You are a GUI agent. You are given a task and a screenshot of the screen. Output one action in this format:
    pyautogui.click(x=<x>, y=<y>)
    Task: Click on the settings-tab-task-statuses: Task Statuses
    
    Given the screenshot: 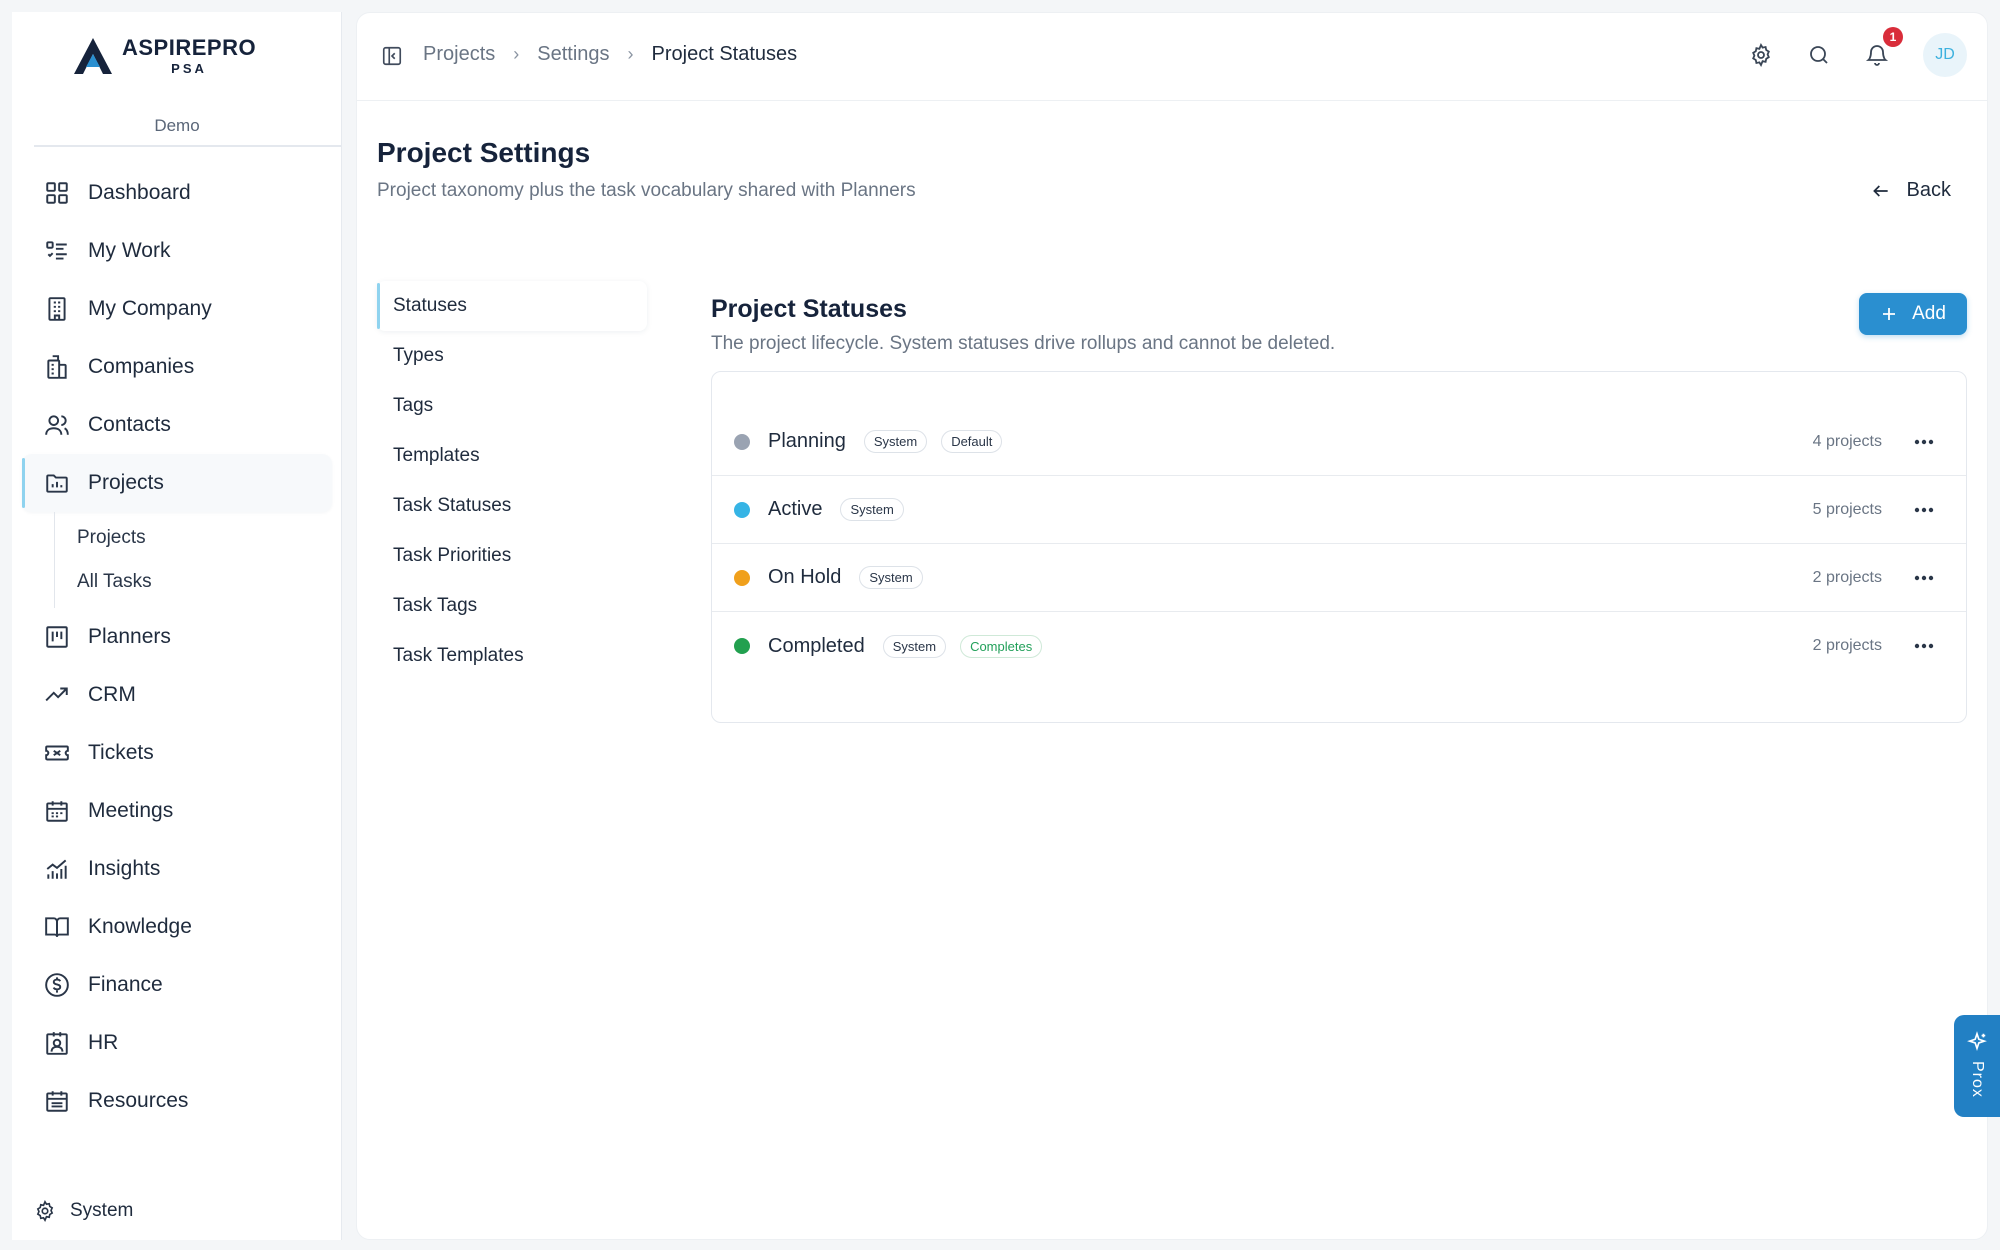 What is the action you would take?
    pyautogui.click(x=512, y=506)
    